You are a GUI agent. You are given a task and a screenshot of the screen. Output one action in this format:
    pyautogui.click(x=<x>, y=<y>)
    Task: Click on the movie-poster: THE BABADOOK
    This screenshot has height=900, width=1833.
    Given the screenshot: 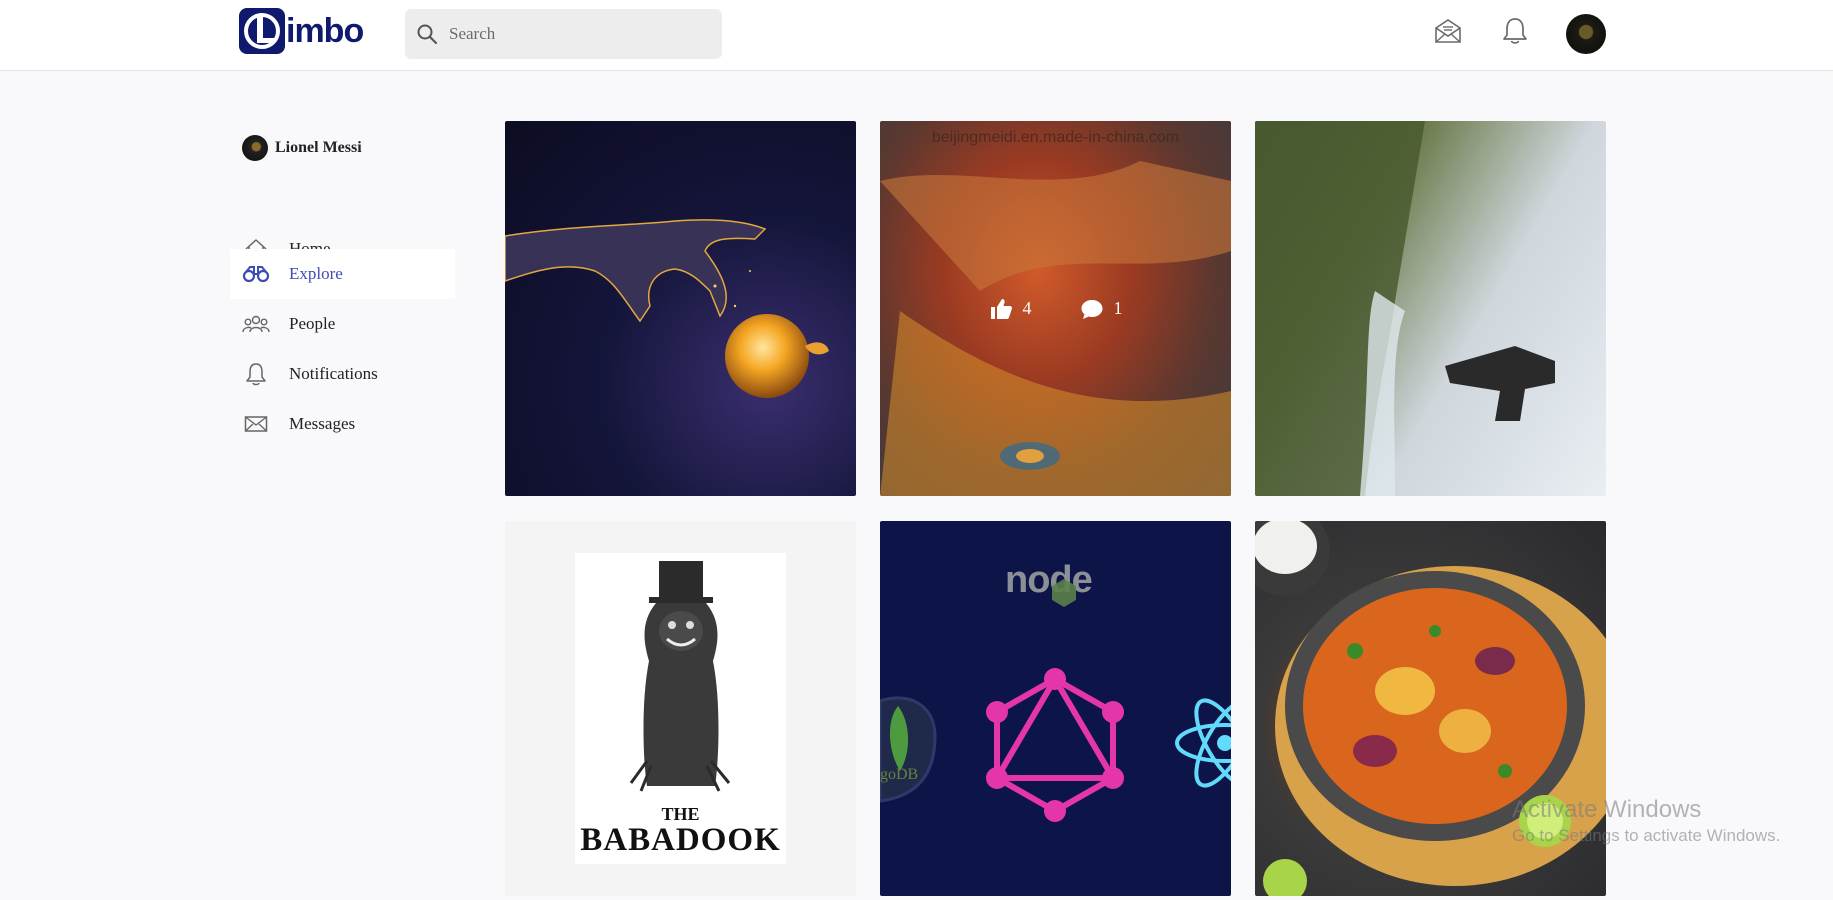 What is the action you would take?
    pyautogui.click(x=680, y=708)
    